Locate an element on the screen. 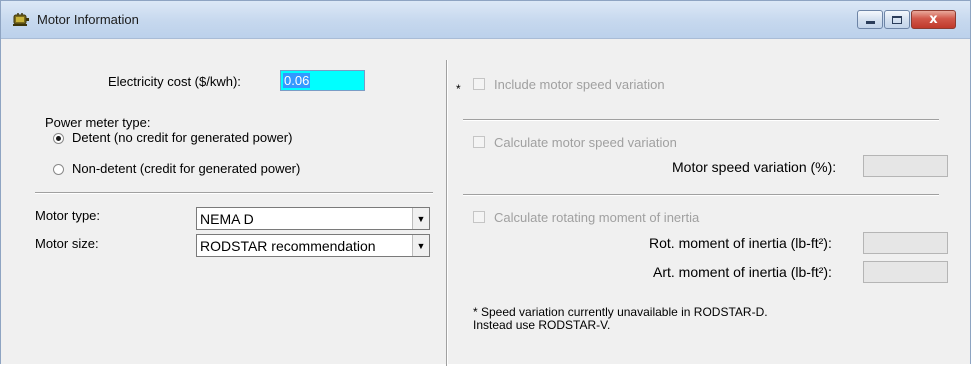 The width and height of the screenshot is (971, 366). maximize-button is located at coordinates (897, 19).